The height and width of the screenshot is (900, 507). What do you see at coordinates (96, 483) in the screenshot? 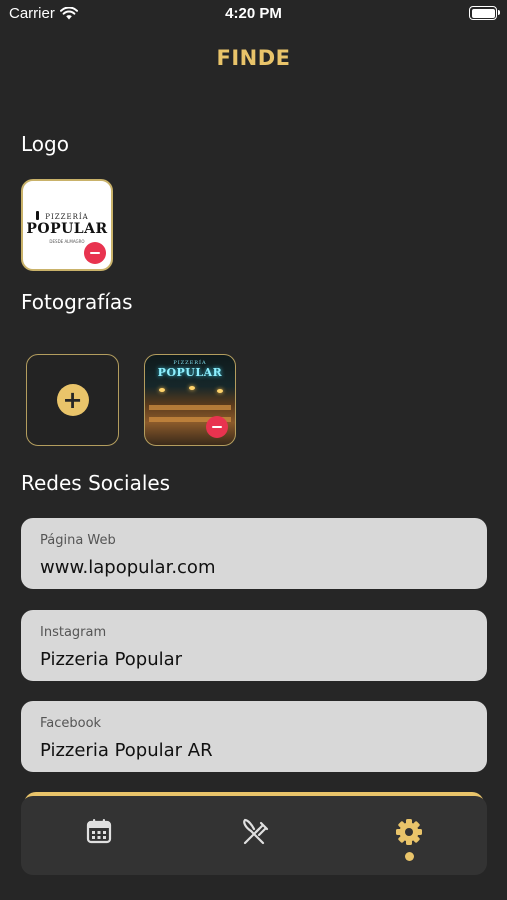
I see `social-section-title: Redes Sociales` at bounding box center [96, 483].